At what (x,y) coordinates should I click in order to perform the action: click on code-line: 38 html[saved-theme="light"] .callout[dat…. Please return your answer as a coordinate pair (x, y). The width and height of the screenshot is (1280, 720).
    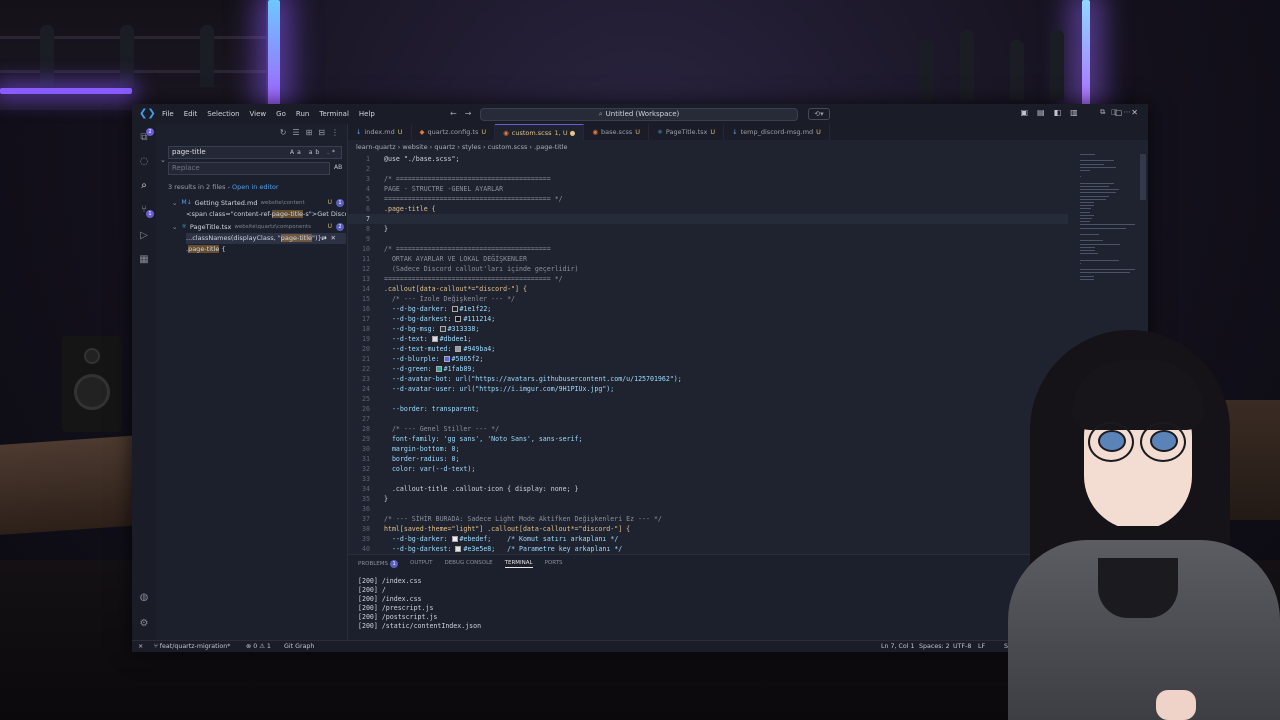
    Looking at the image, I should click on (708, 529).